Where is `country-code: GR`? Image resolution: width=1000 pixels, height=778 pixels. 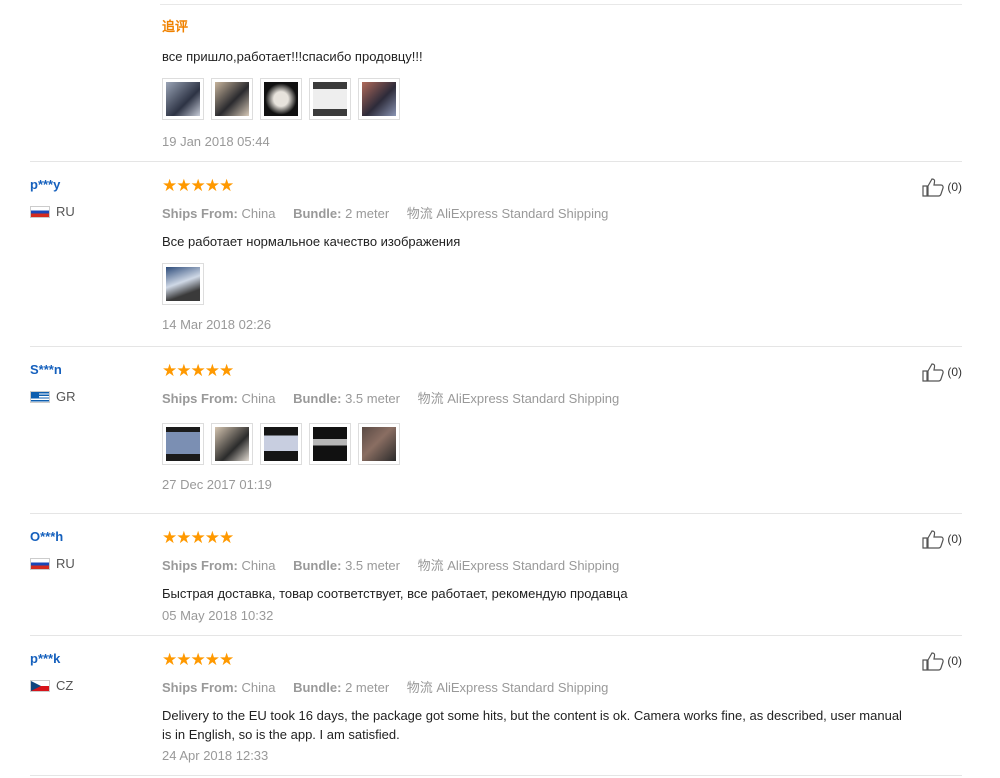
country-code: GR is located at coordinates (66, 396).